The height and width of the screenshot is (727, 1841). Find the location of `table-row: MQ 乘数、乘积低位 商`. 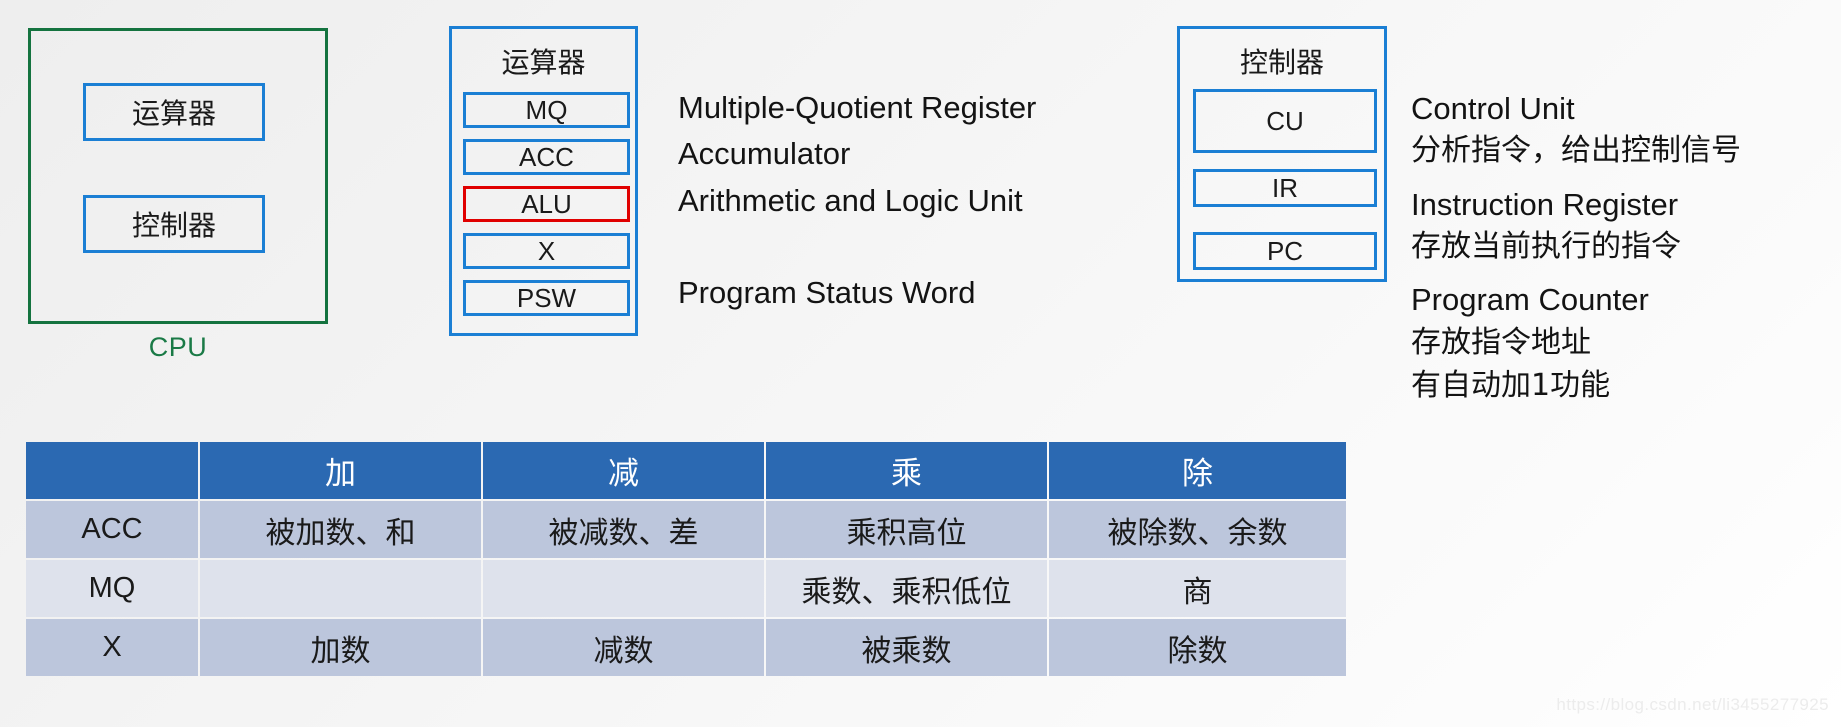

table-row: MQ 乘数、乘积低位 商 is located at coordinates (686, 588).